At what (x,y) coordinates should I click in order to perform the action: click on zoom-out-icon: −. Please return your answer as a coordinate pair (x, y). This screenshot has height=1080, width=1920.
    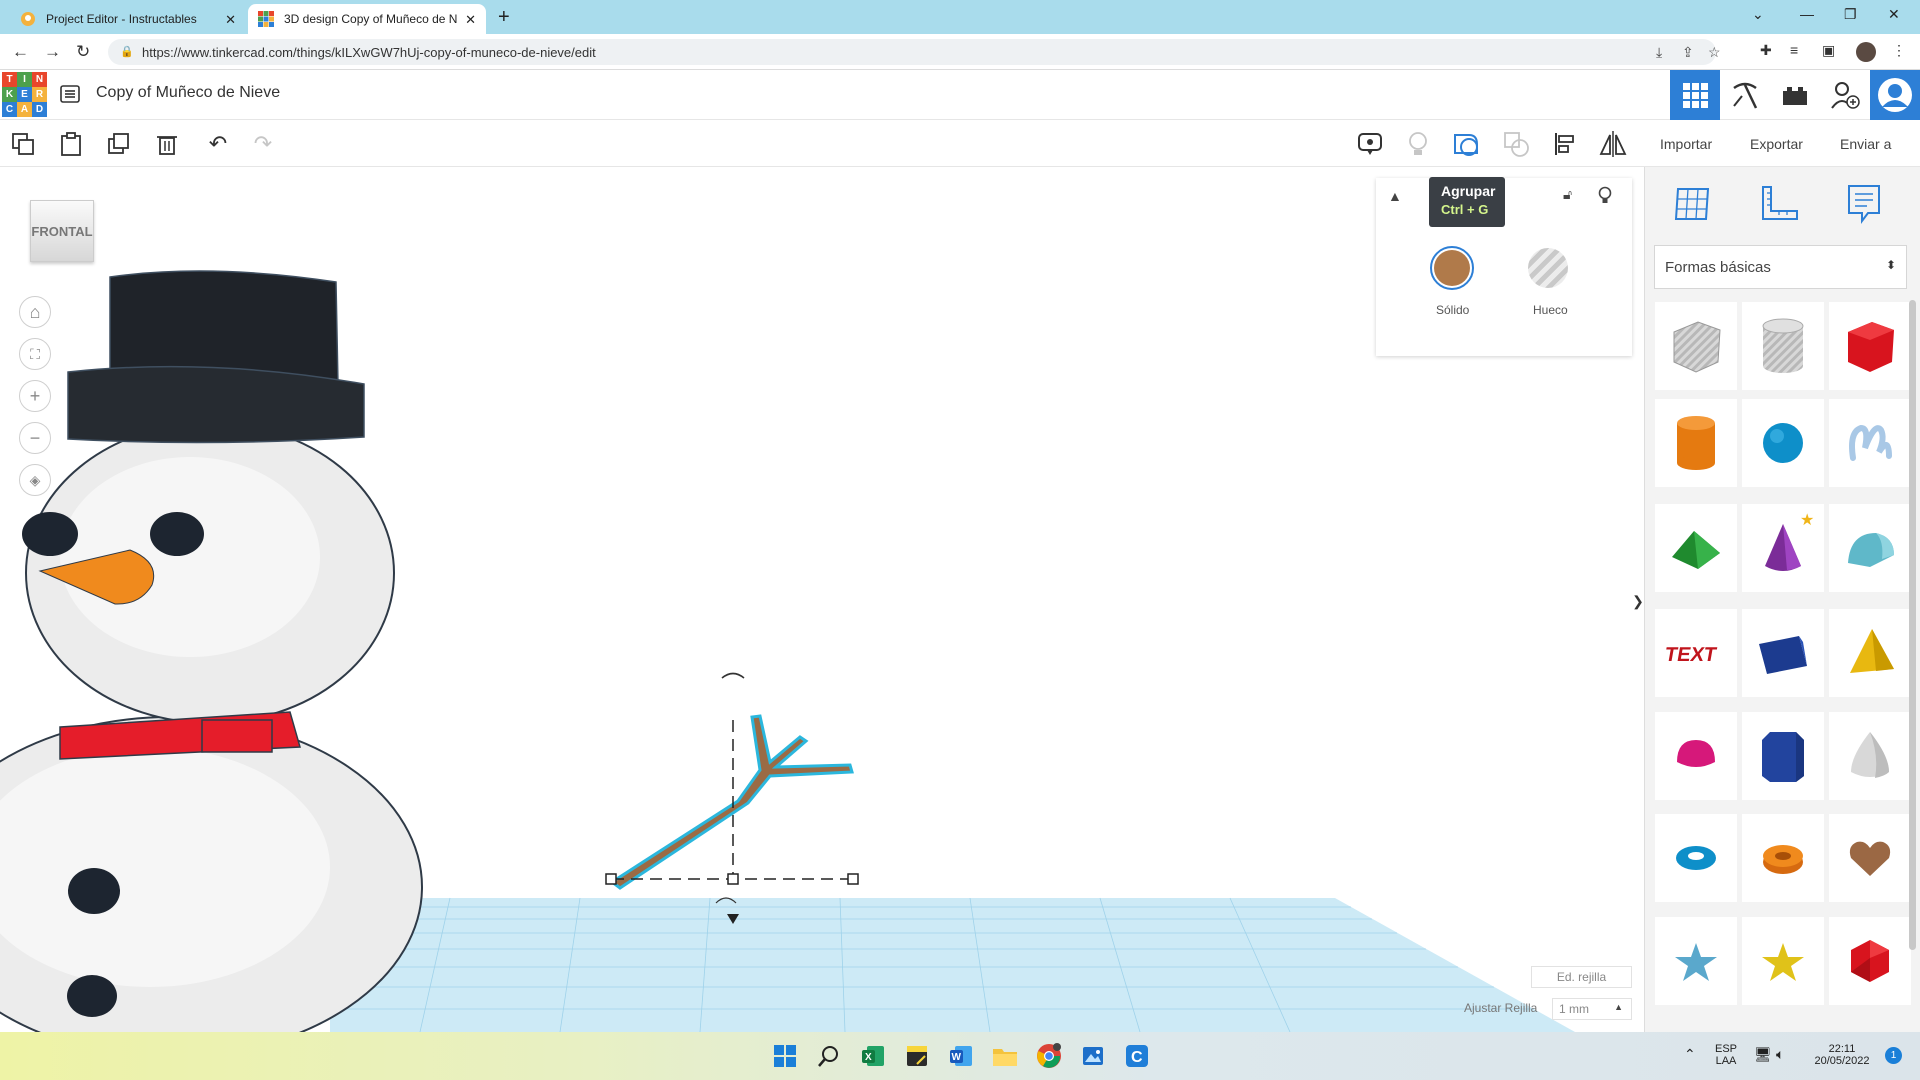
    Looking at the image, I should click on (35, 438).